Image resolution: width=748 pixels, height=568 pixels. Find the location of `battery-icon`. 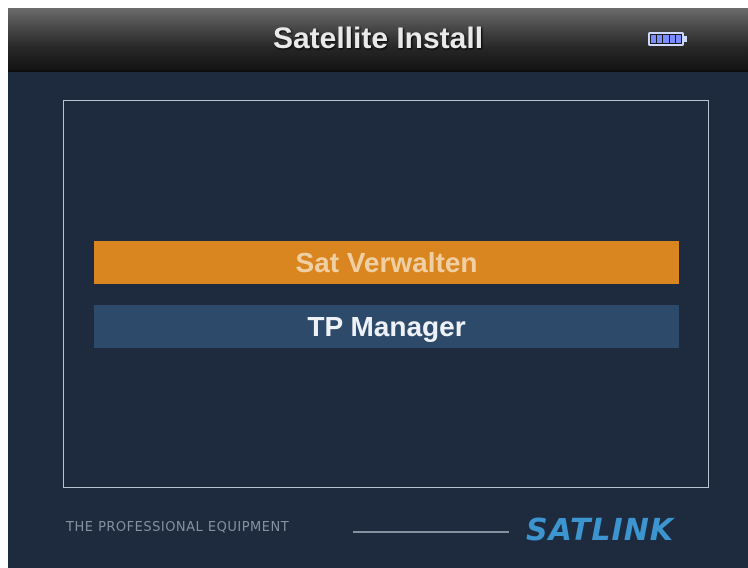

battery-icon is located at coordinates (666, 39).